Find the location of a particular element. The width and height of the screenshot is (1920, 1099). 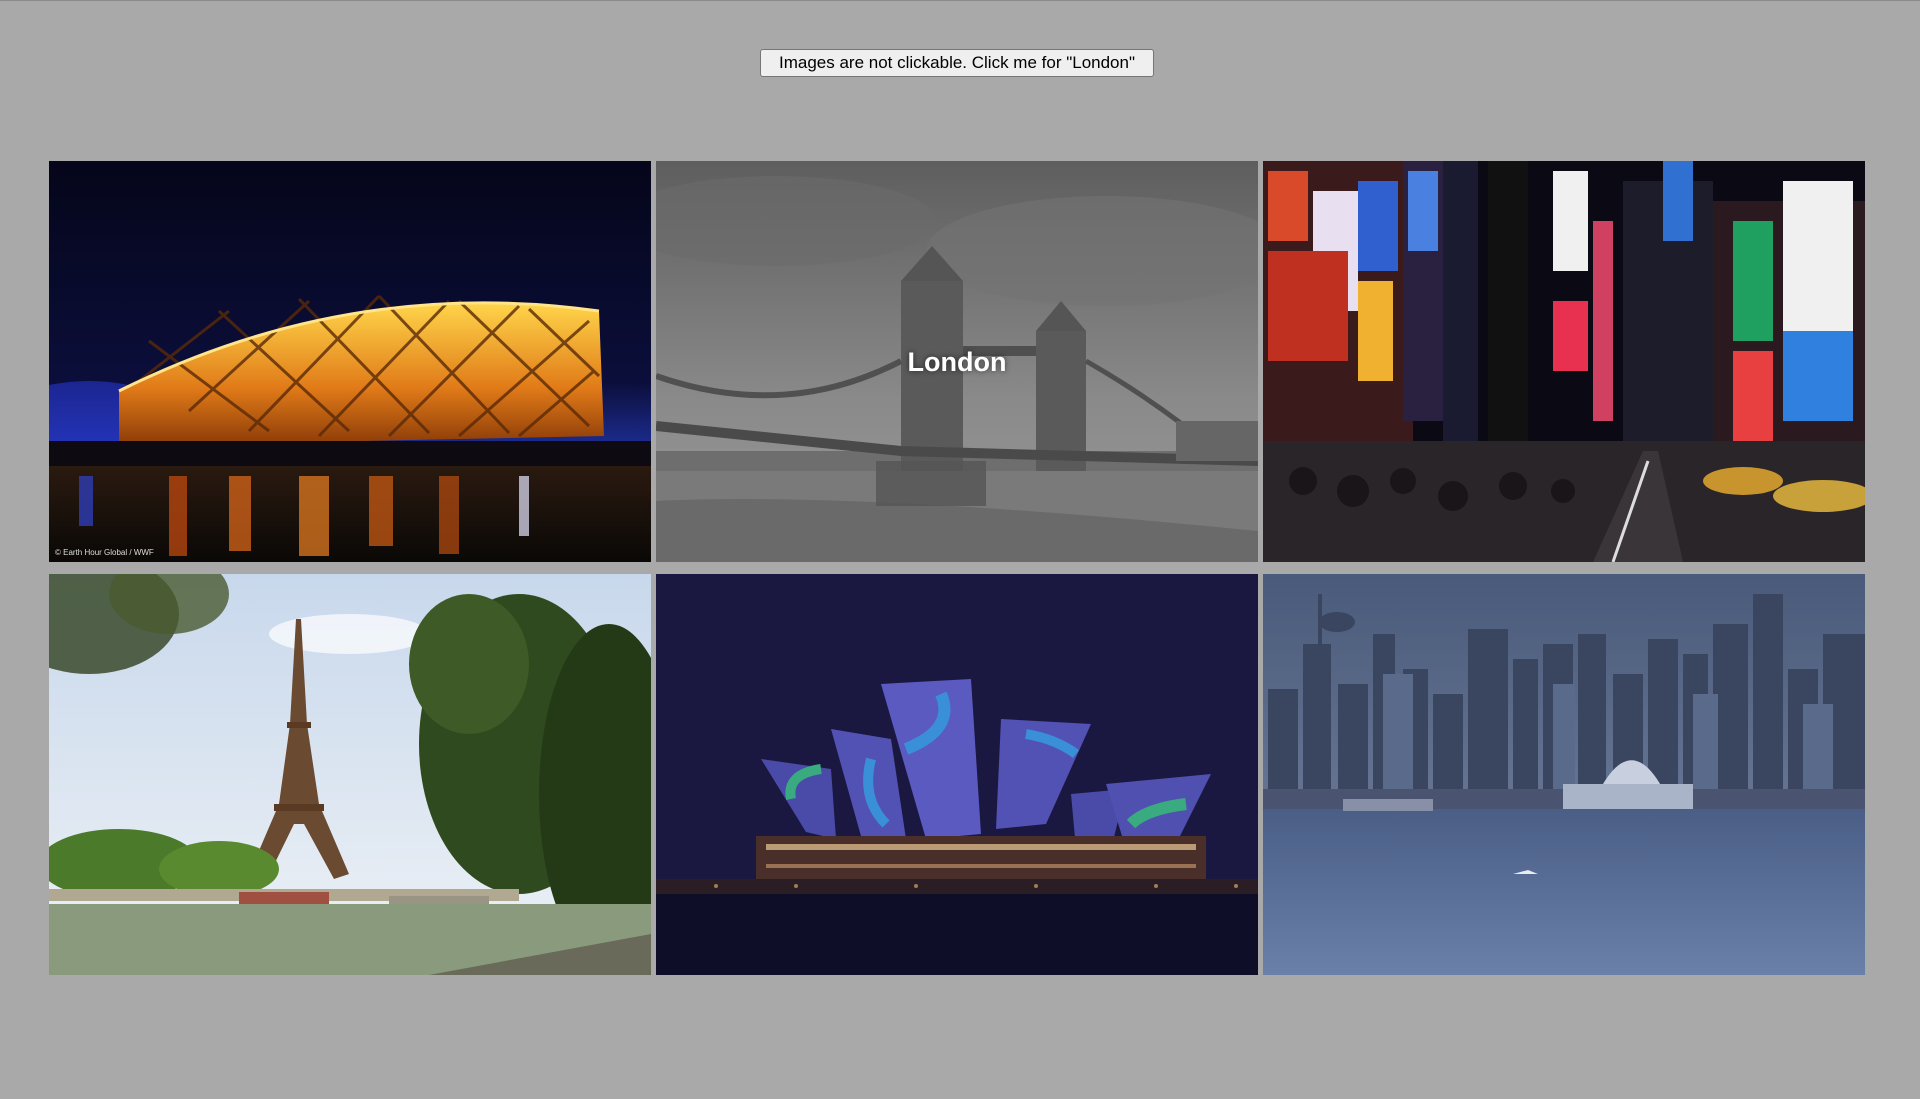

image-tile-paris is located at coordinates (350, 774).